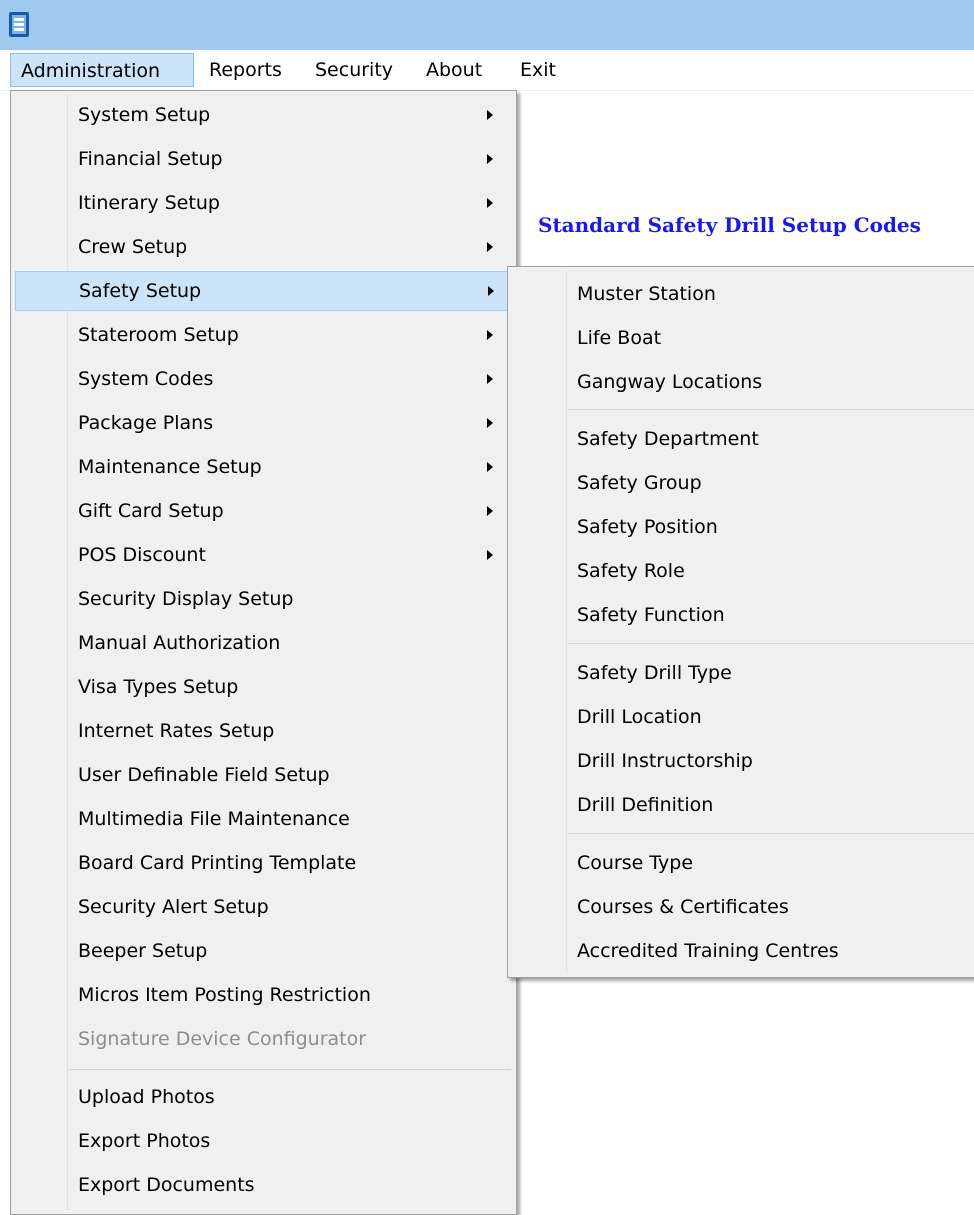 The image size is (974, 1215). I want to click on safety-item-life-boat: Life Boat, so click(742, 338).